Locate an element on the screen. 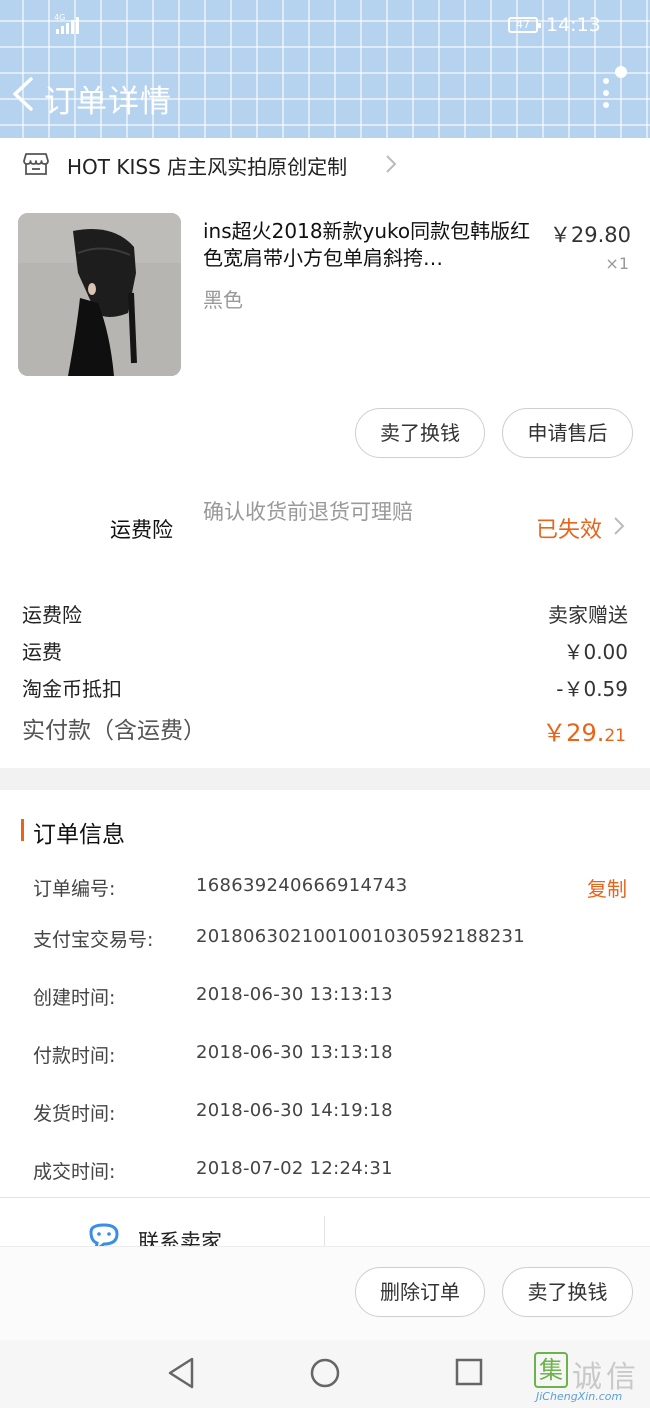 This screenshot has height=1408, width=650. nav-recent-icon is located at coordinates (469, 1372).